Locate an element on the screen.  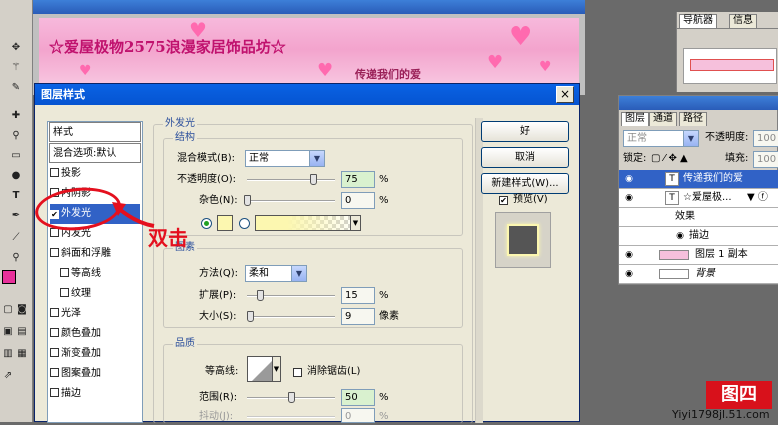
tab-layers: 图层 is located at coordinates (635, 119).